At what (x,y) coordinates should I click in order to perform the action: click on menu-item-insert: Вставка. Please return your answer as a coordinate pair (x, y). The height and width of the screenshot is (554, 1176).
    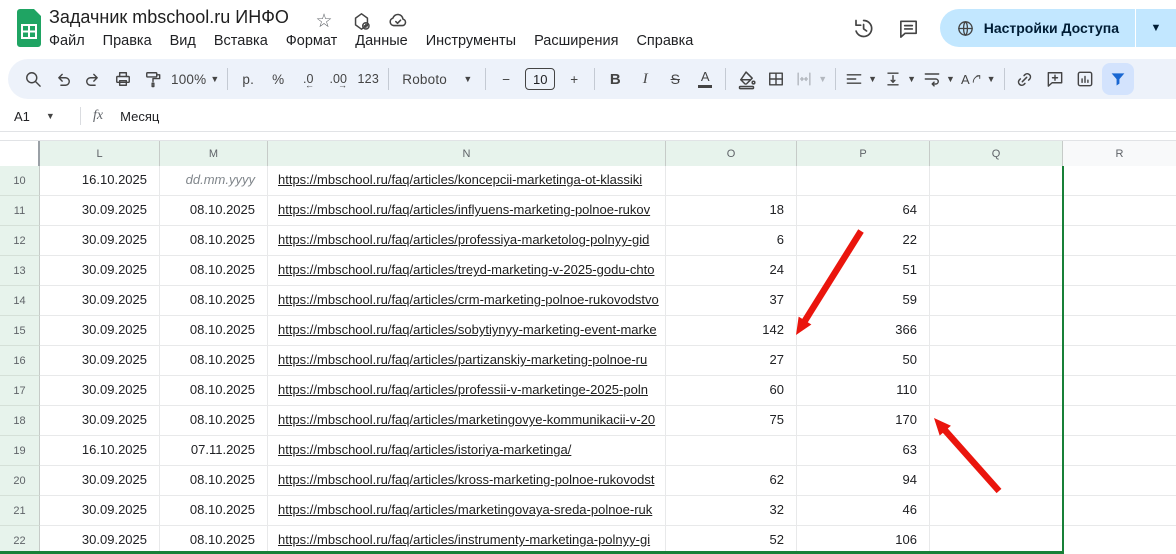
    Looking at the image, I should click on (241, 41).